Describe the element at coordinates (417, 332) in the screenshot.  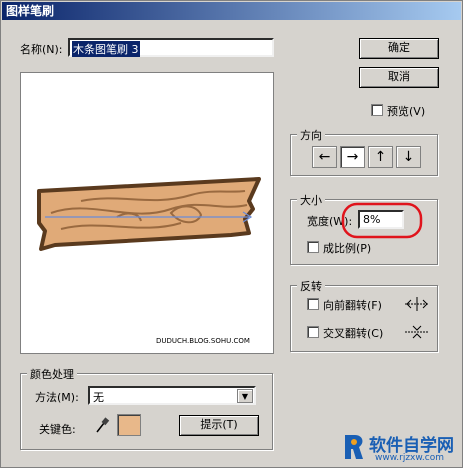
I see `flip-across-icon` at that location.